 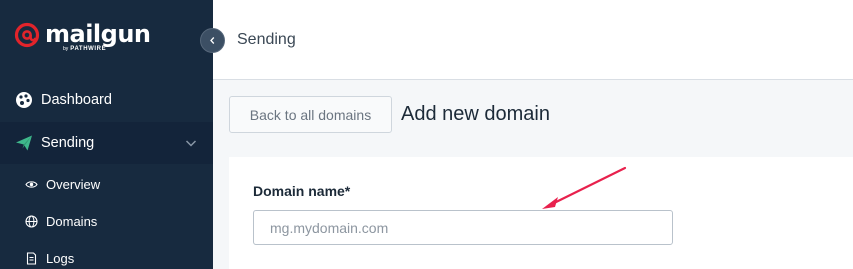 I want to click on chevron-left-icon, so click(x=212, y=40).